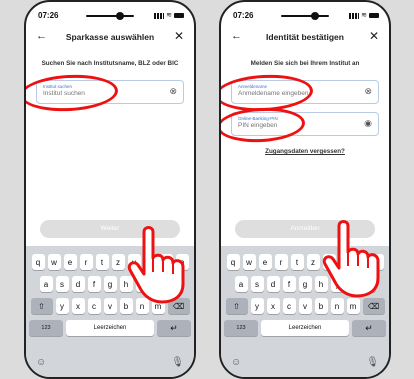 Image resolution: width=414 pixels, height=379 pixels. I want to click on forgot-credentials-link: Zugangsdaten vergessen?, so click(305, 151).